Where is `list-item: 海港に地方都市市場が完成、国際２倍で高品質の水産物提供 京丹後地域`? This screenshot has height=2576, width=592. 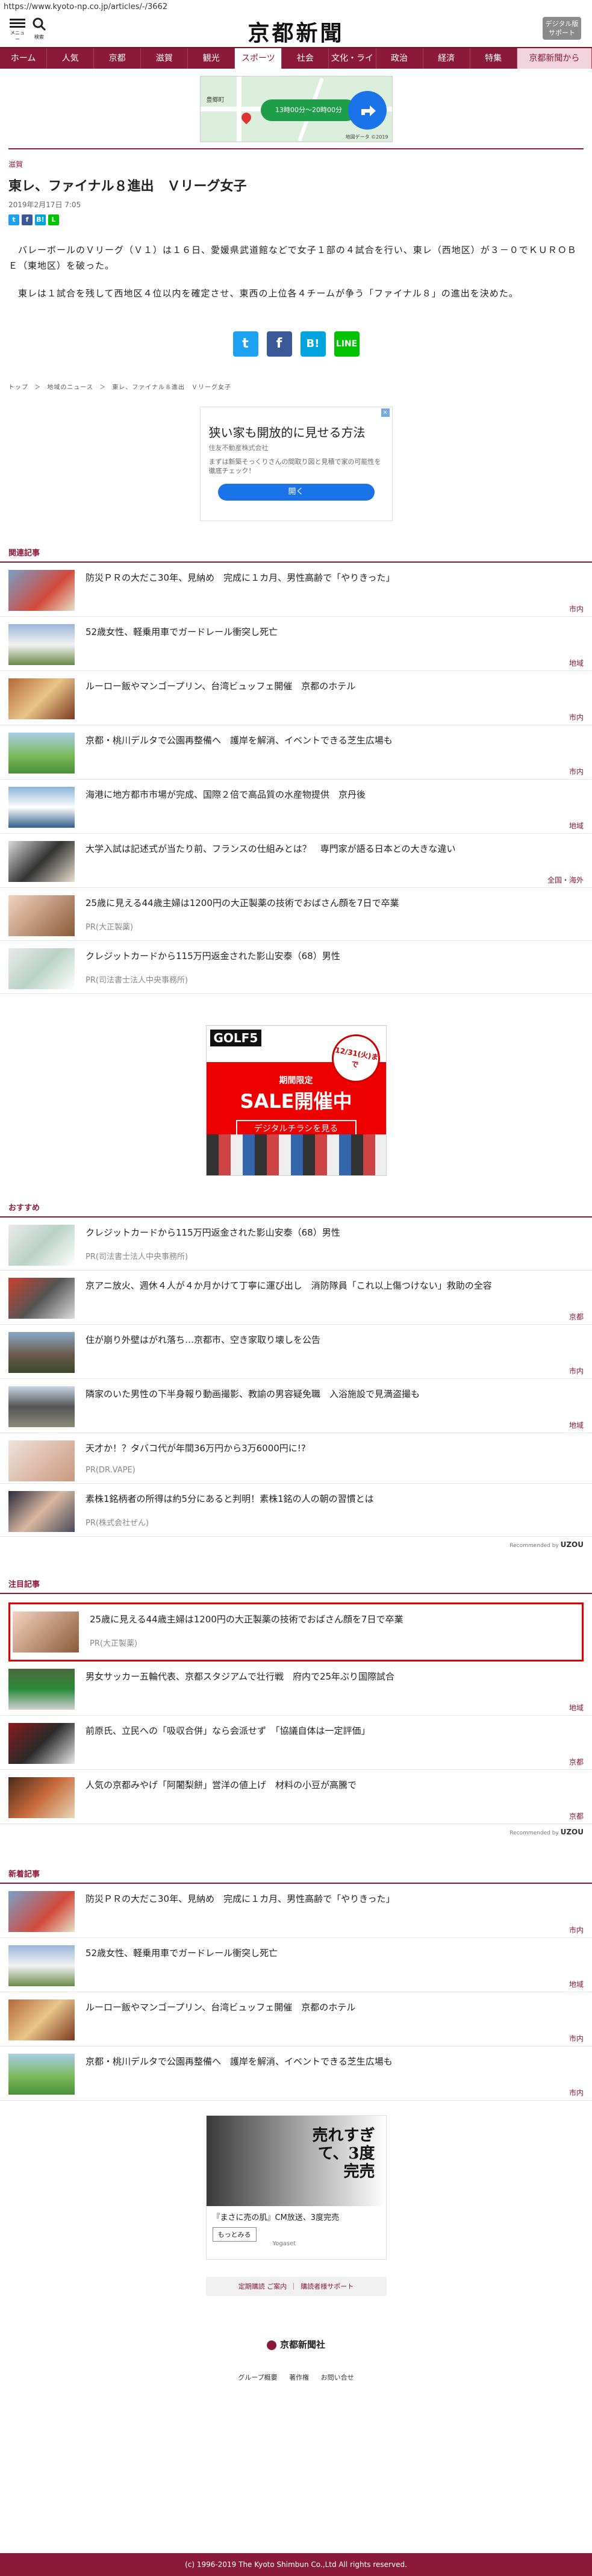 list-item: 海港に地方都市市場が完成、国際２倍で高品質の水産物提供 京丹後地域 is located at coordinates (296, 807).